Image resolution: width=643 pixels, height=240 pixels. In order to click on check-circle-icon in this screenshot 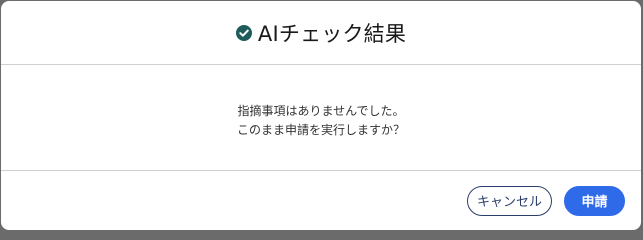, I will do `click(243, 32)`.